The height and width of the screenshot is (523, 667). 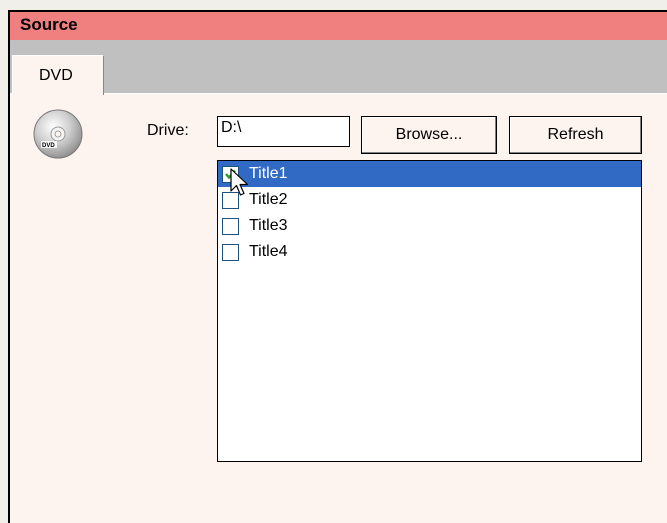 What do you see at coordinates (339, 93) in the screenshot?
I see `panel-divider` at bounding box center [339, 93].